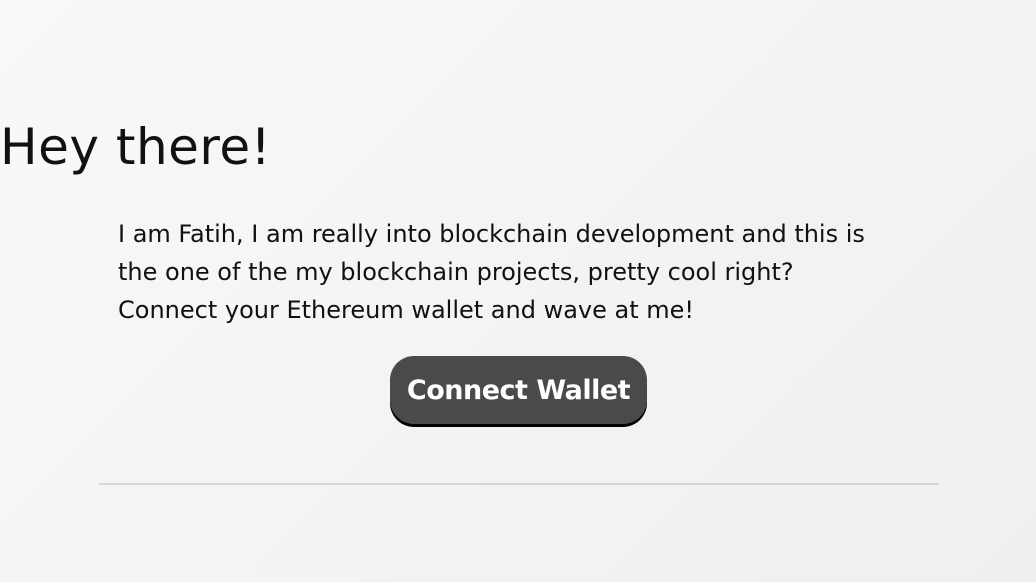  Describe the element at coordinates (519, 484) in the screenshot. I see `divider` at that location.